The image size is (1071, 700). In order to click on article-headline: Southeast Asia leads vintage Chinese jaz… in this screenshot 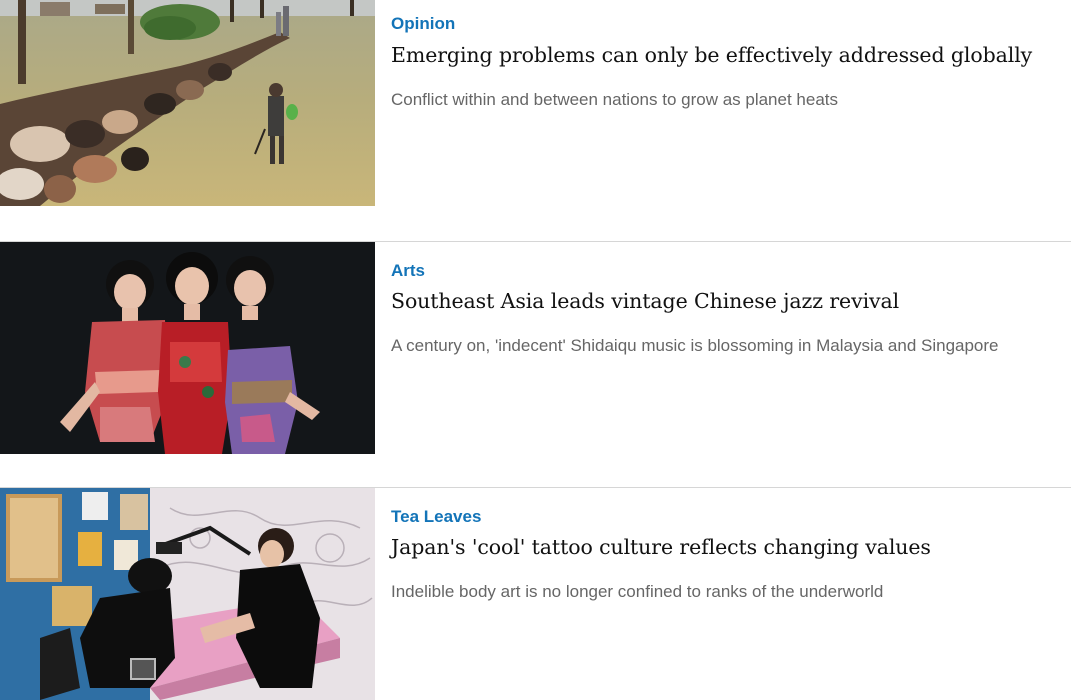, I will do `click(645, 301)`.